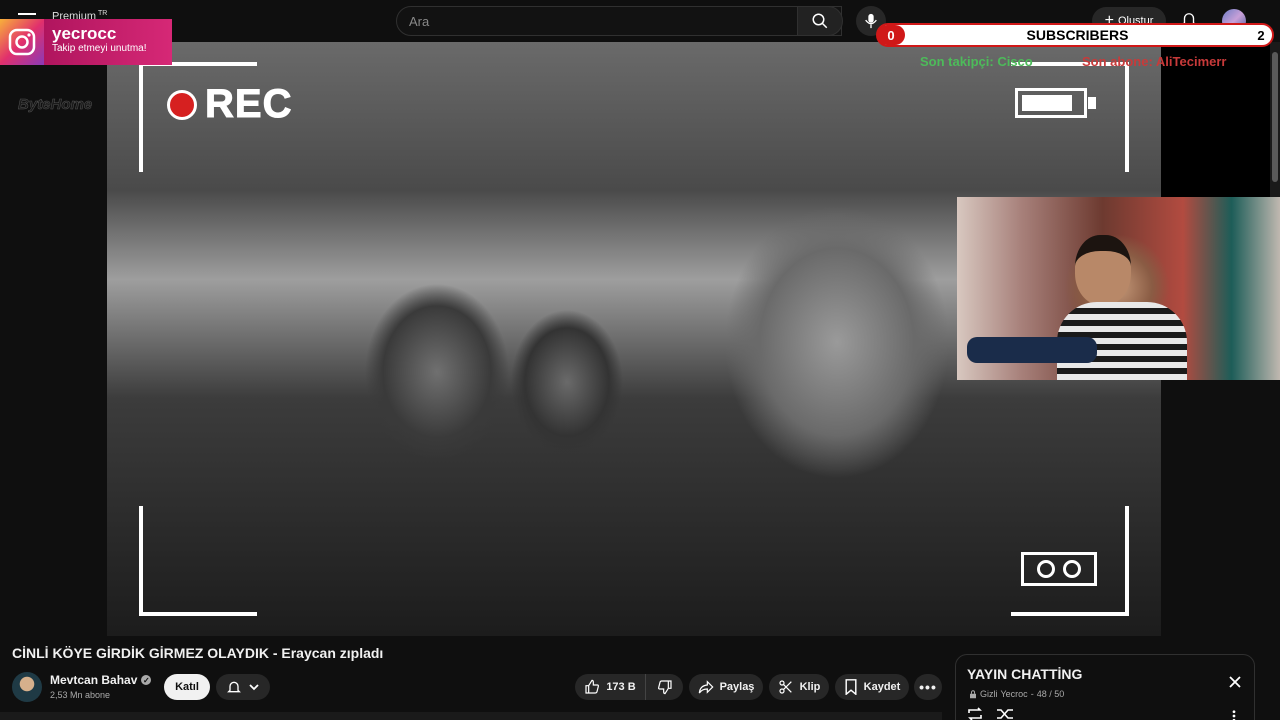 The image size is (1280, 720). What do you see at coordinates (1261, 35) in the screenshot?
I see `subscribers-goal: 2` at bounding box center [1261, 35].